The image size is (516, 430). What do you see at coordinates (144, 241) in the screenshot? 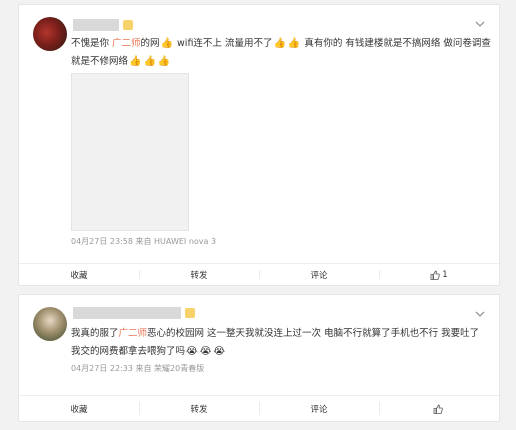
I see `post-meta: 04月27日 23:58 来自 HUAWEI nova 3` at bounding box center [144, 241].